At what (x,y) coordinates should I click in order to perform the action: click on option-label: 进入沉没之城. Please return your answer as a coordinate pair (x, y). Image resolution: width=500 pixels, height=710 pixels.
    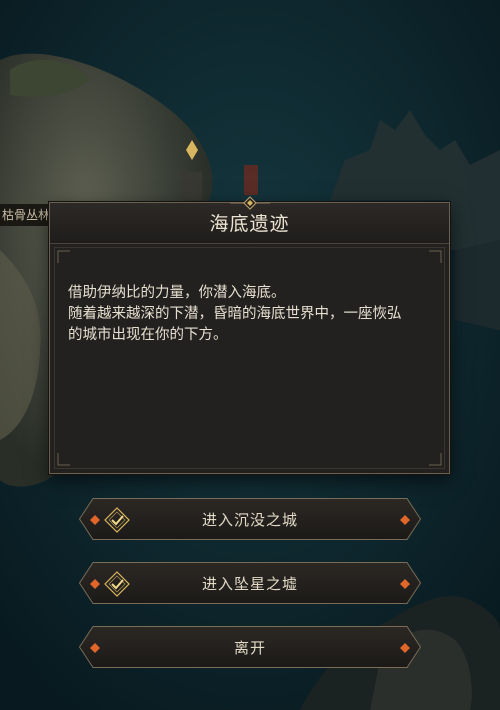
    Looking at the image, I should click on (249, 520).